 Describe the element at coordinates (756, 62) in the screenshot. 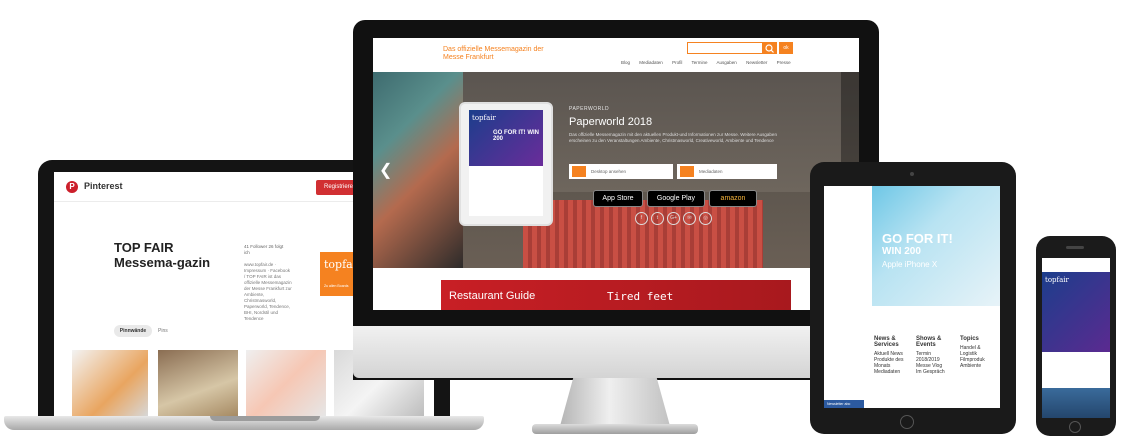

I see `nav-item-newsletter: Newsletter` at that location.